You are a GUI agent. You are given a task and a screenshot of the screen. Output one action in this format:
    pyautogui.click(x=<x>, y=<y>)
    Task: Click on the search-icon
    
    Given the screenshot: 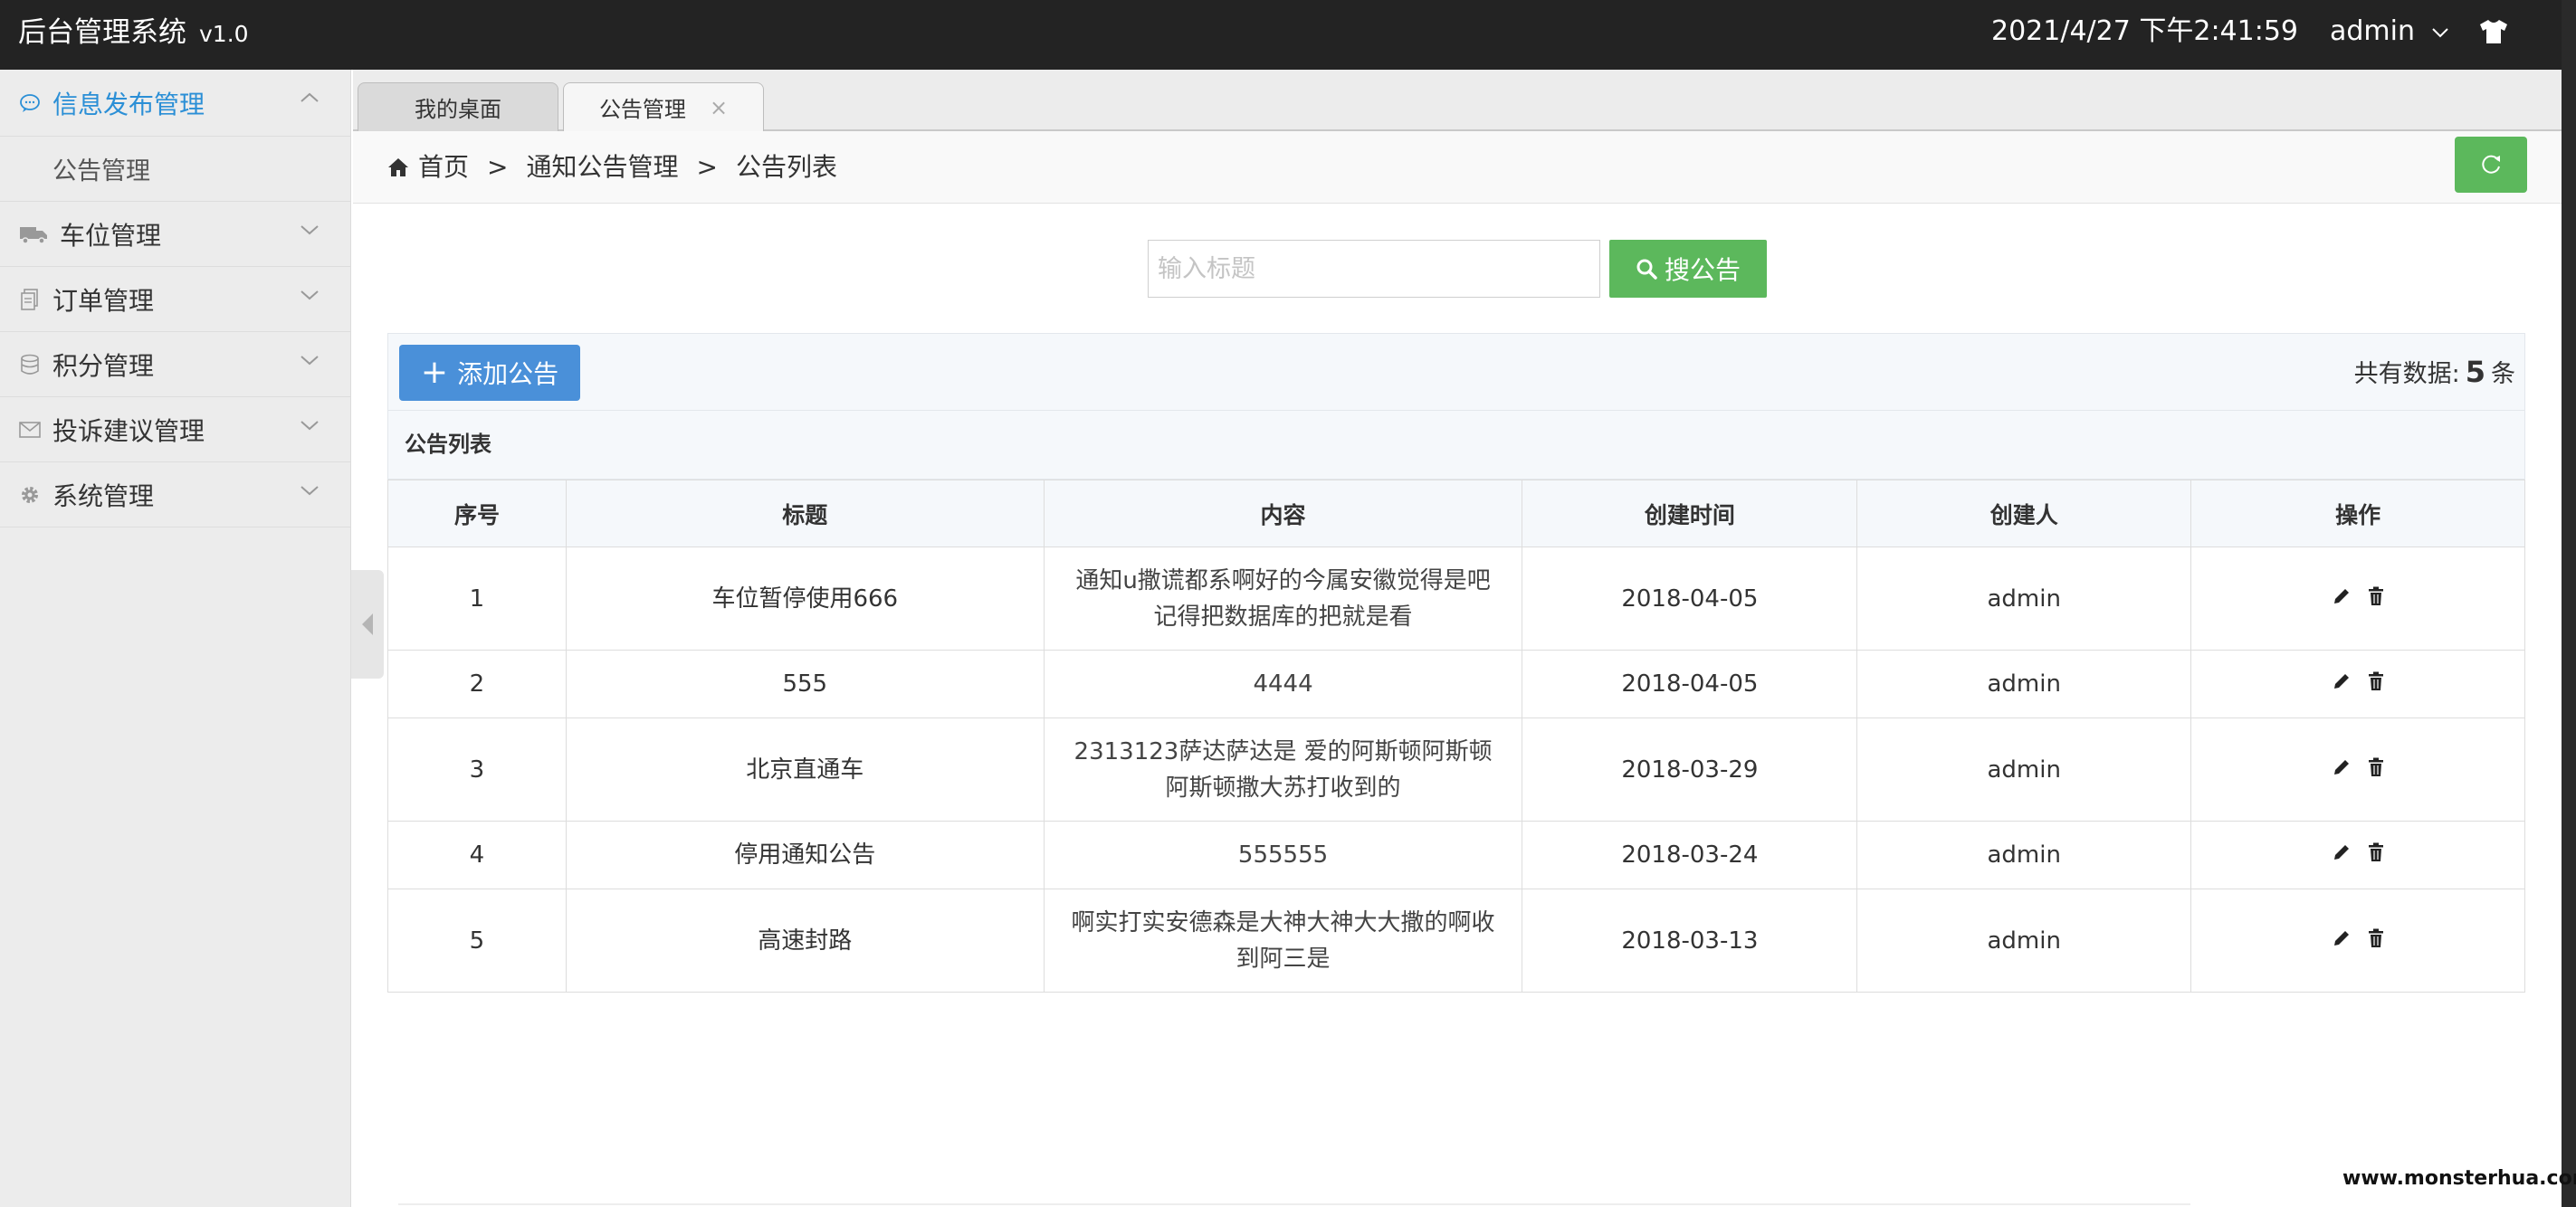 What is the action you would take?
    pyautogui.click(x=1646, y=269)
    